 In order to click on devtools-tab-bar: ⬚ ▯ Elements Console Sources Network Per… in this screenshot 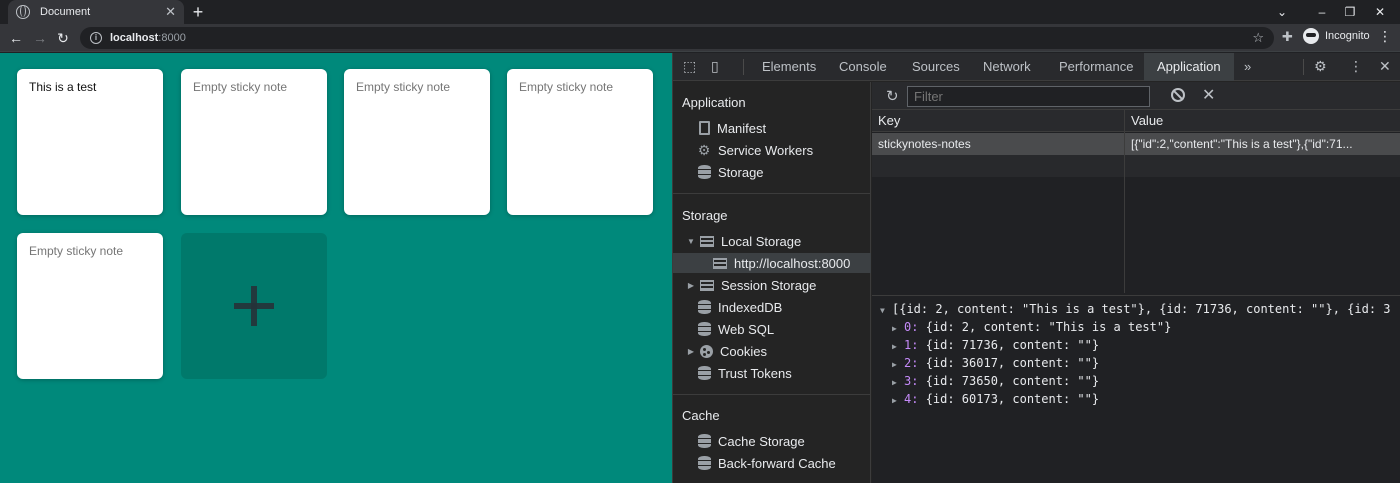, I will do `click(1036, 67)`.